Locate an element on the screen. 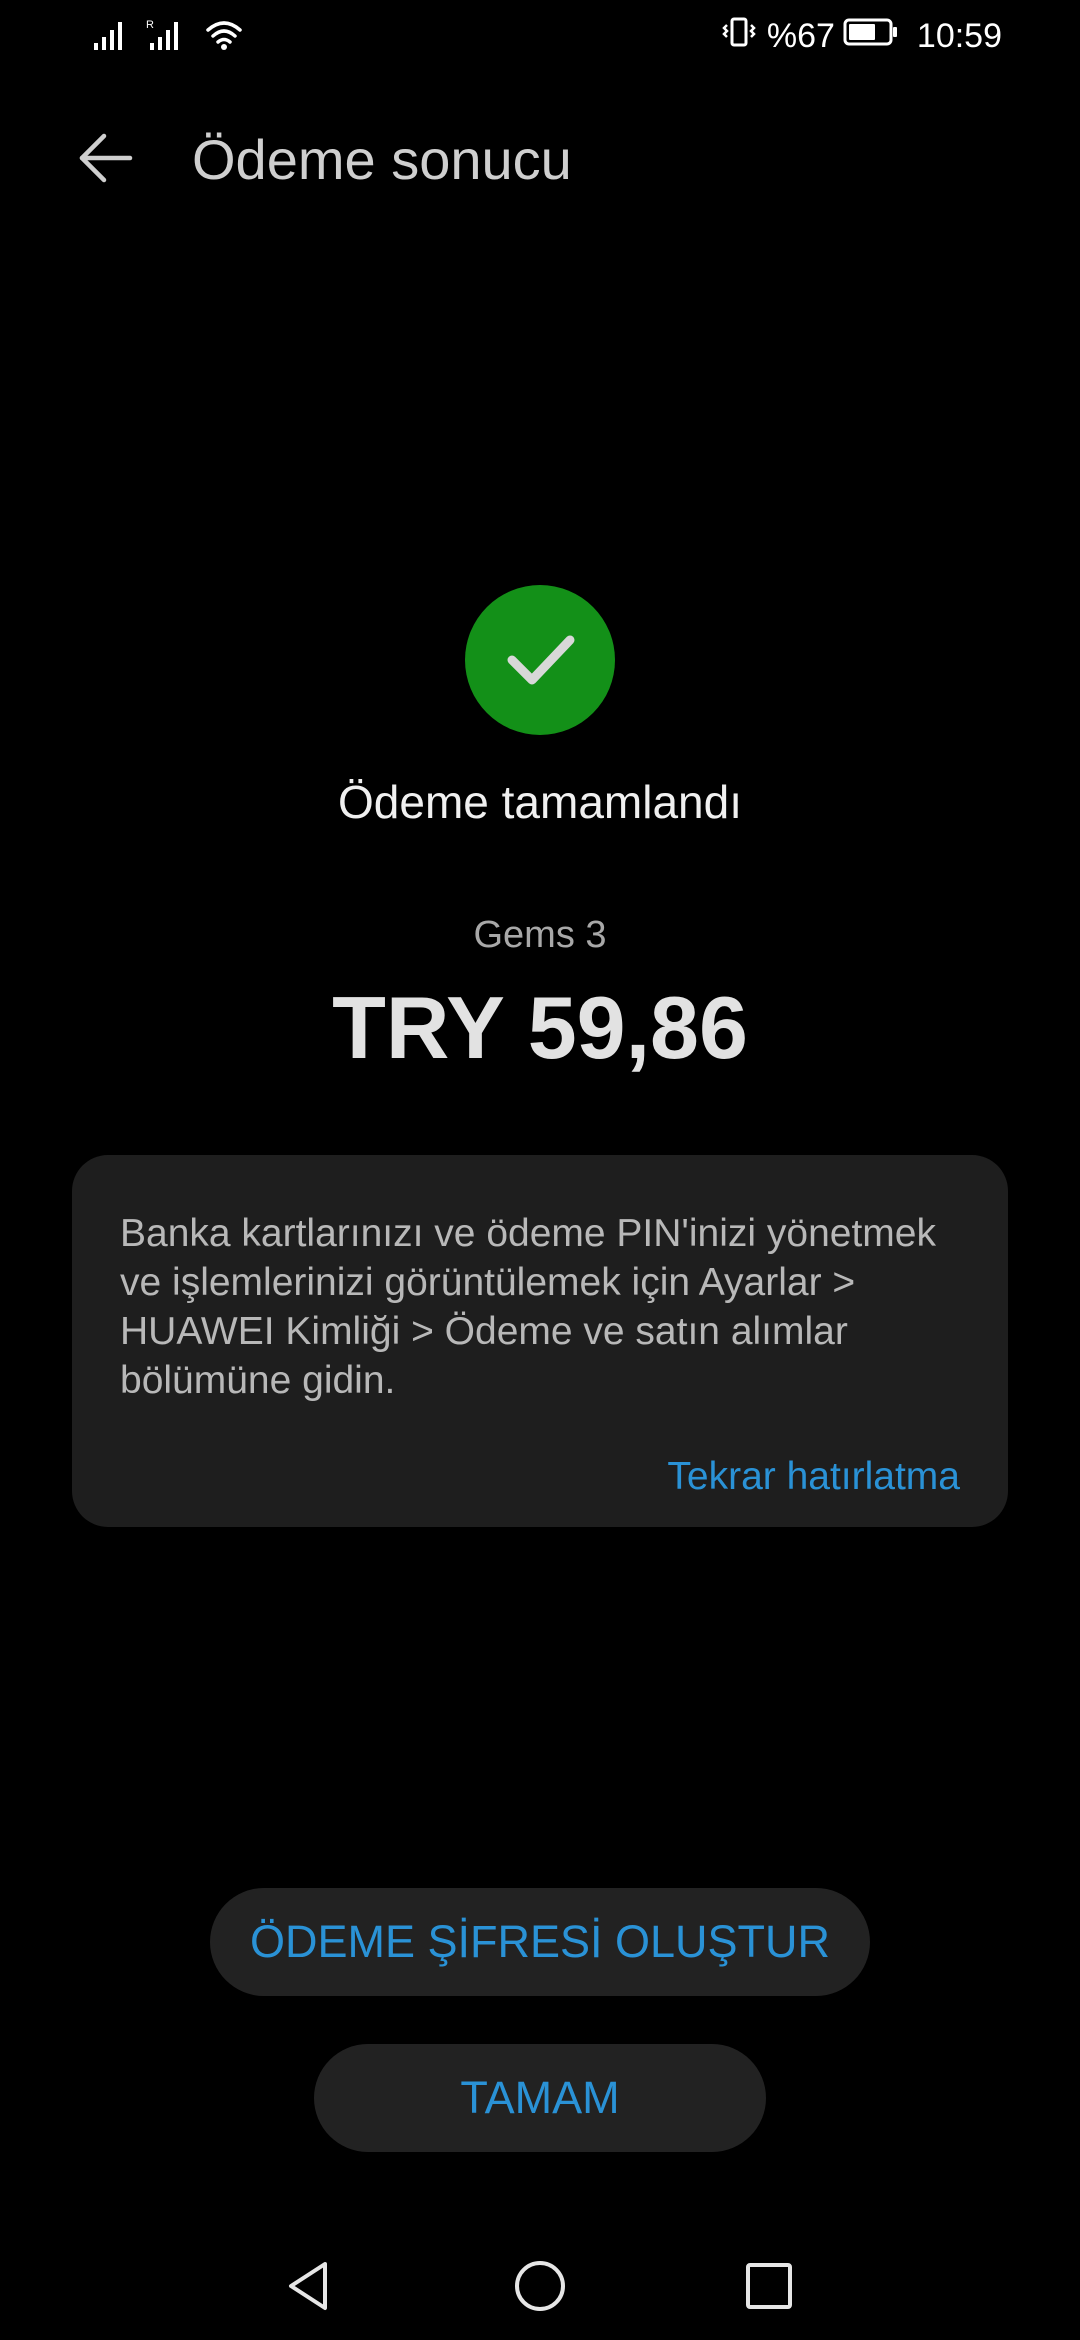 Image resolution: width=1080 pixels, height=2340 pixels. vibrate-icon is located at coordinates (739, 36).